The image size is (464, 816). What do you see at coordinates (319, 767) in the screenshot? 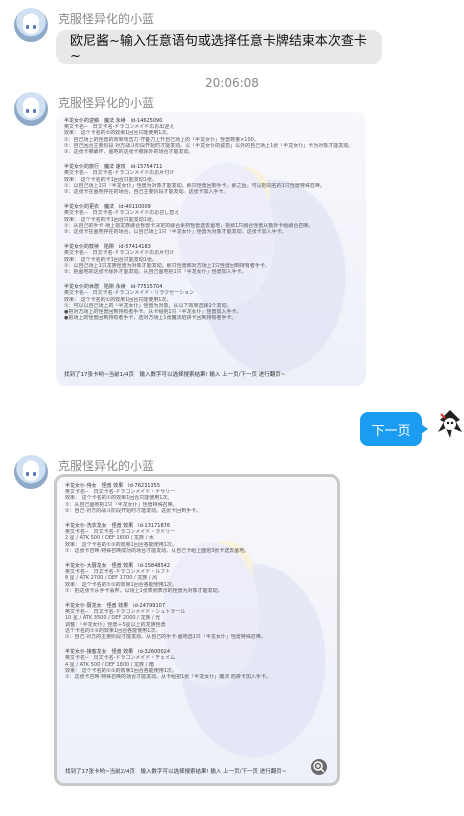
I see `zoom-in-icon` at bounding box center [319, 767].